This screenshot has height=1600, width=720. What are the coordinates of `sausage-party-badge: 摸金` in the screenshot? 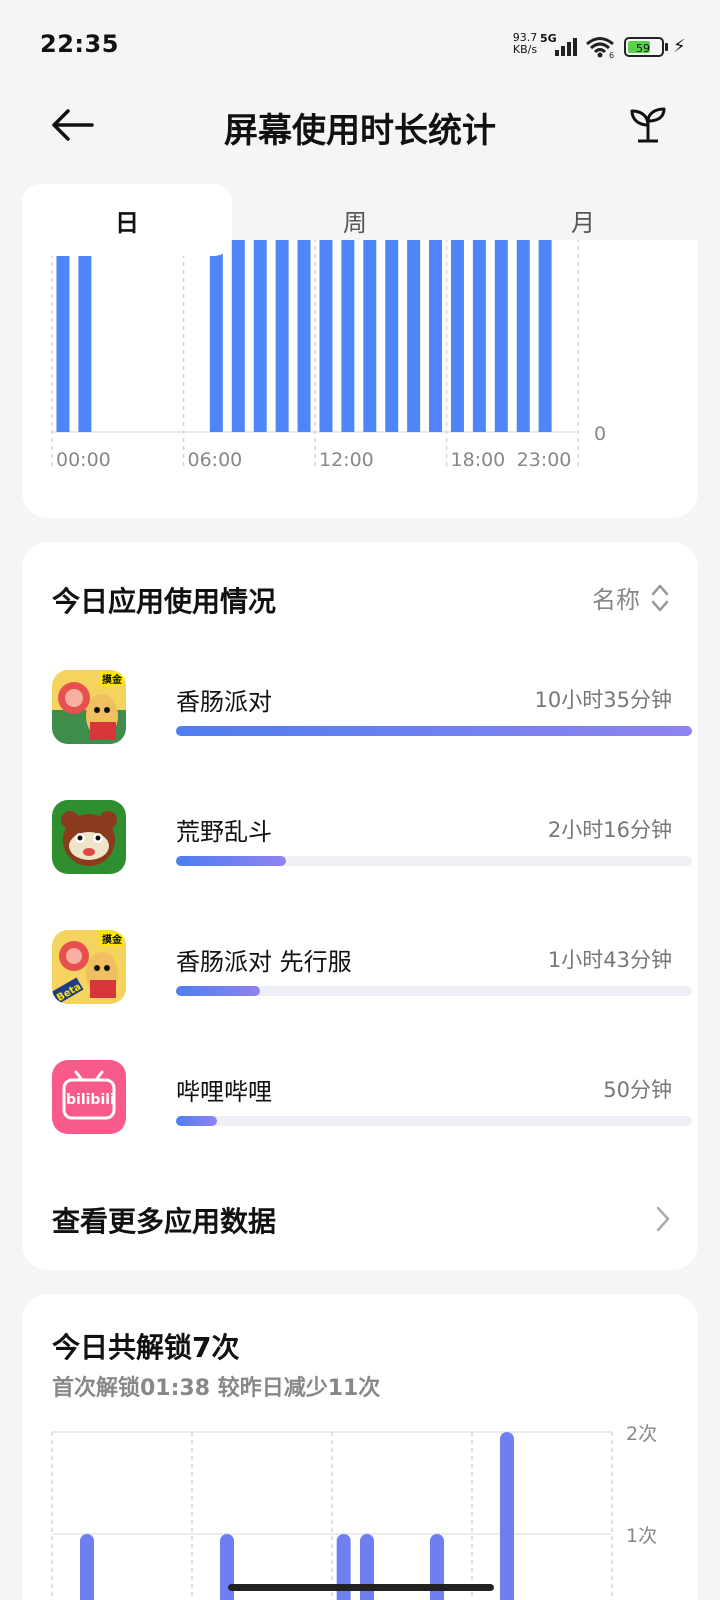 It's located at (112, 679).